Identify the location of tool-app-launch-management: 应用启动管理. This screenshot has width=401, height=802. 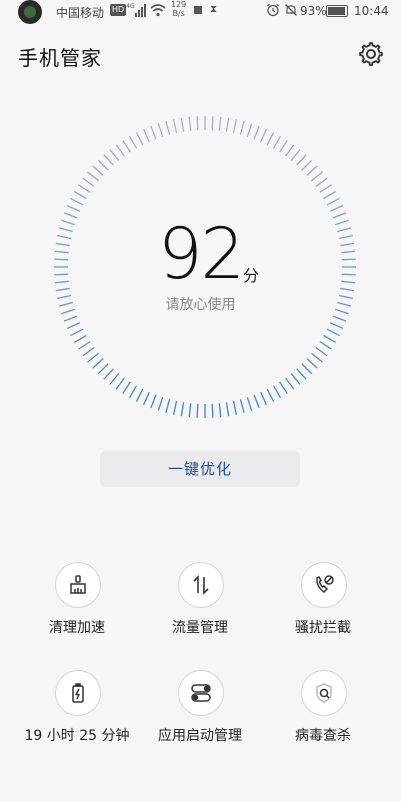
(202, 715).